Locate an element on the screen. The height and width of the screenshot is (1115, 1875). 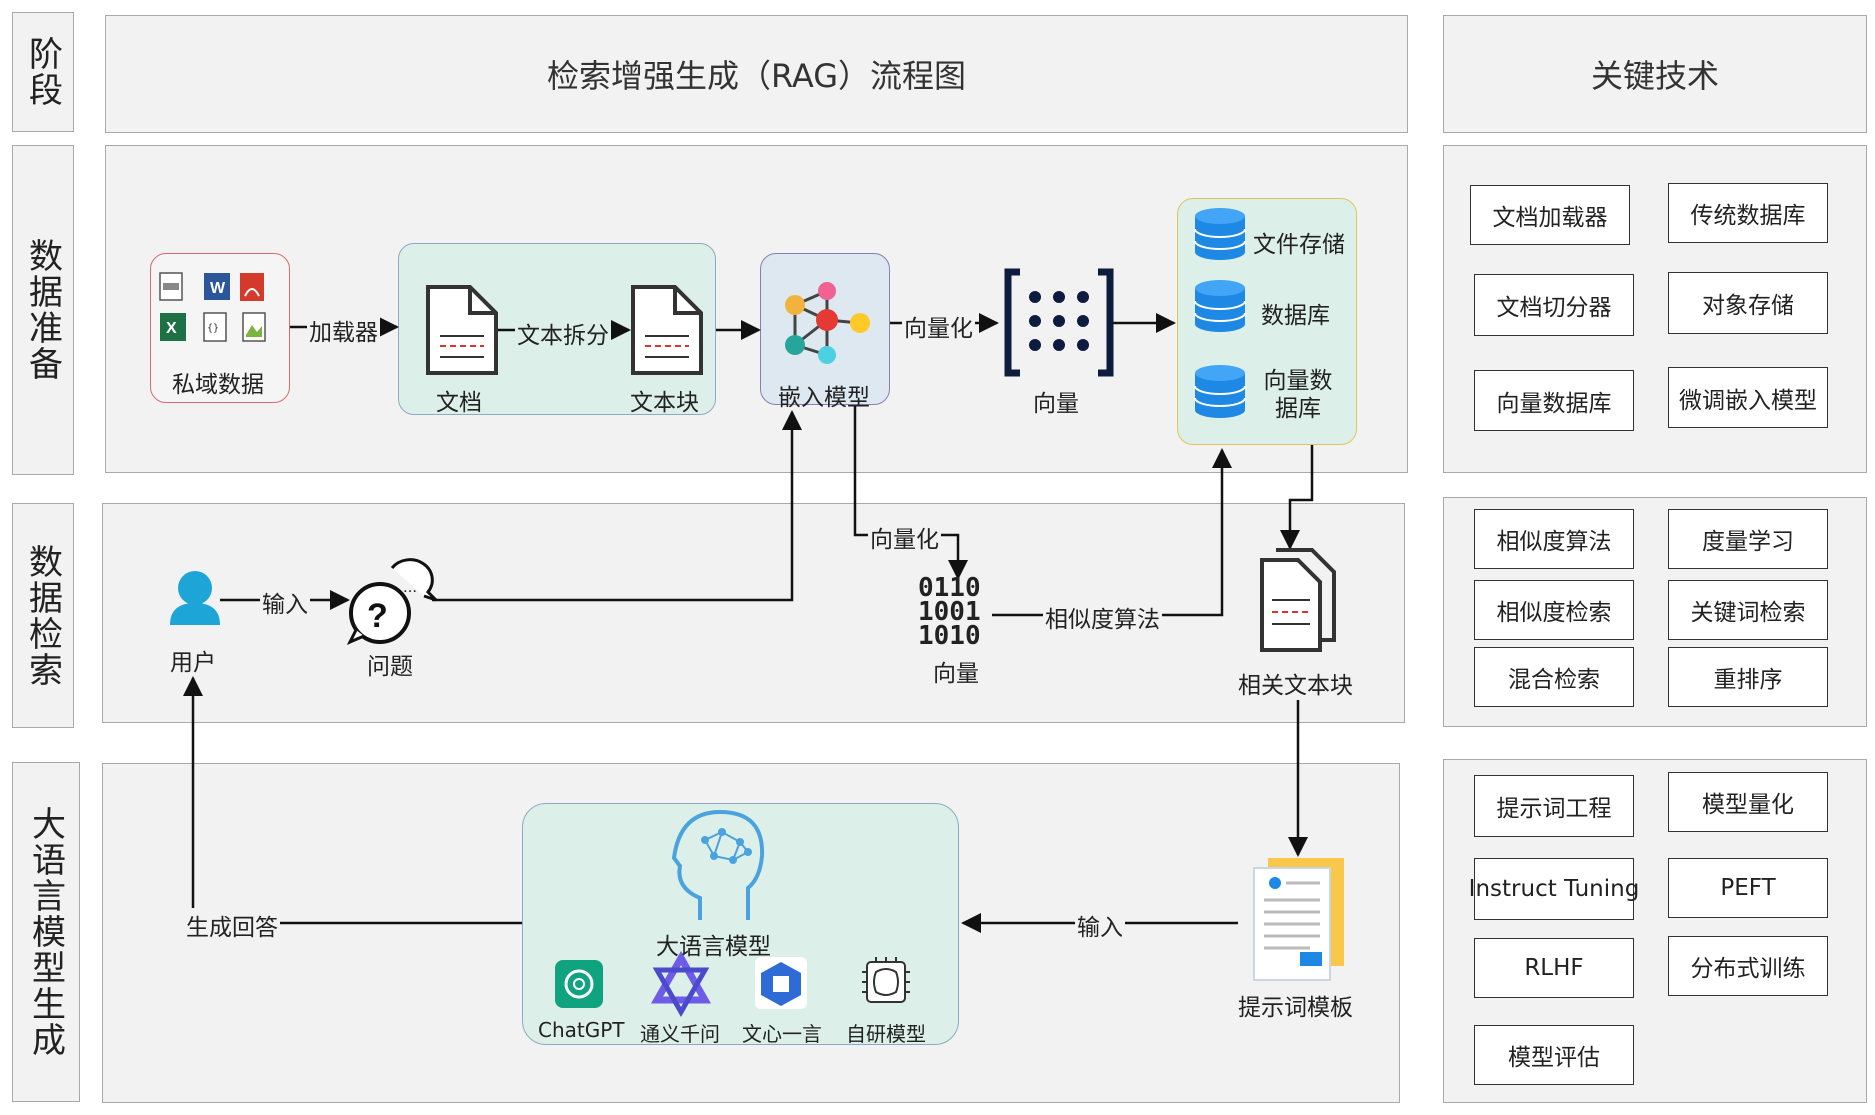
vectorize-label: 向量化 is located at coordinates (938, 326).